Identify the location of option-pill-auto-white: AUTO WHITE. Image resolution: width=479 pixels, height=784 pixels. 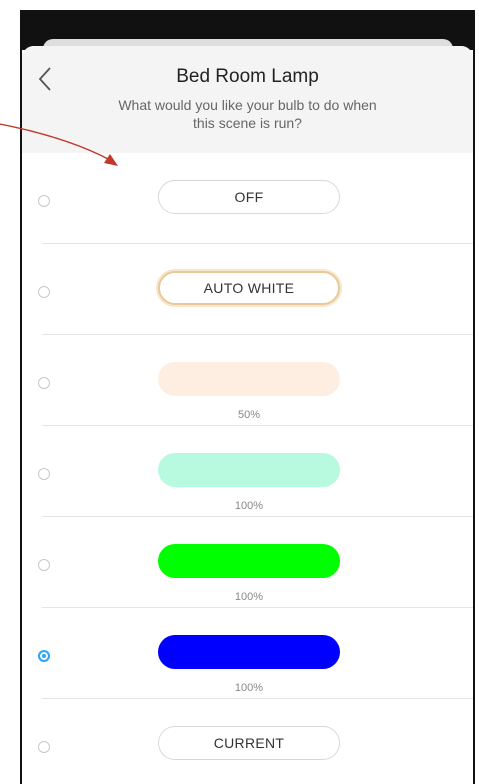
(249, 288).